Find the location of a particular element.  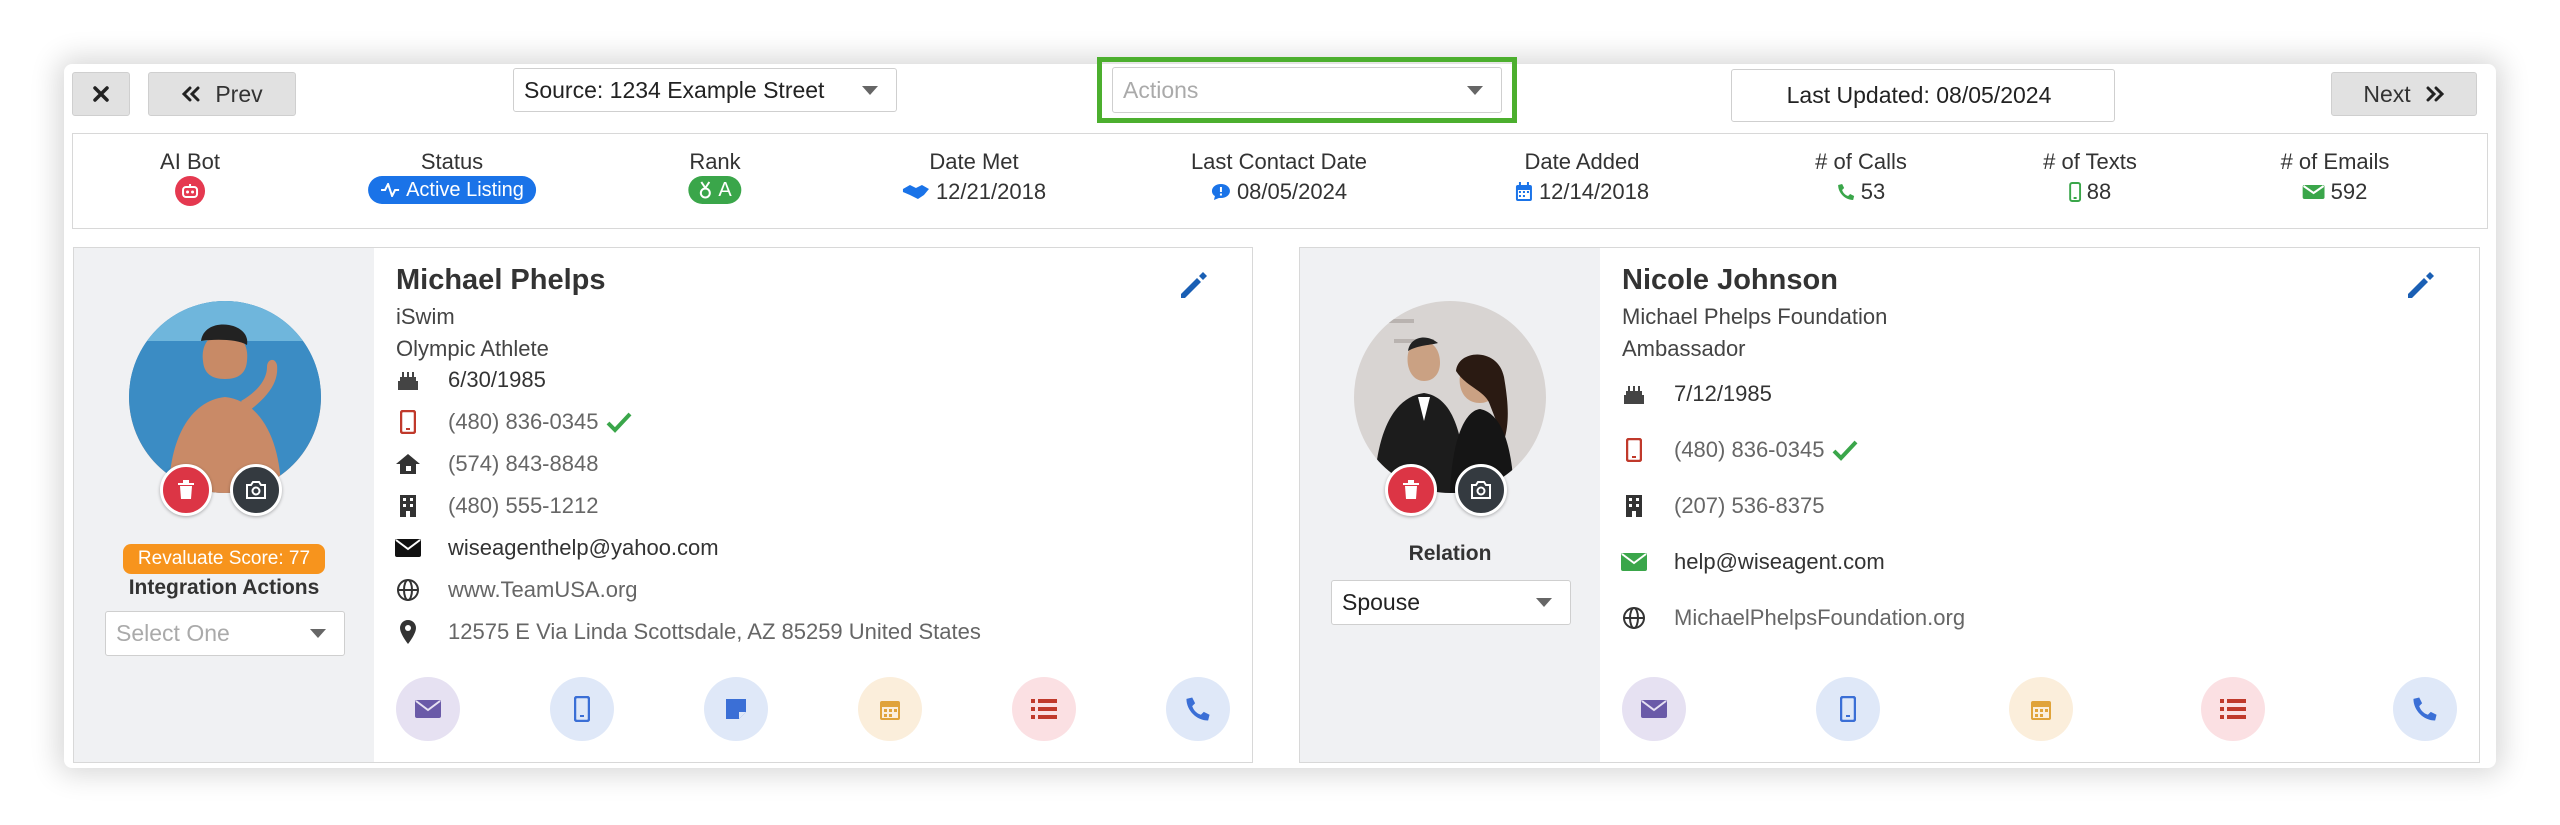

revaluate-score-badge: Revaluate Score: 77 is located at coordinates (224, 559).